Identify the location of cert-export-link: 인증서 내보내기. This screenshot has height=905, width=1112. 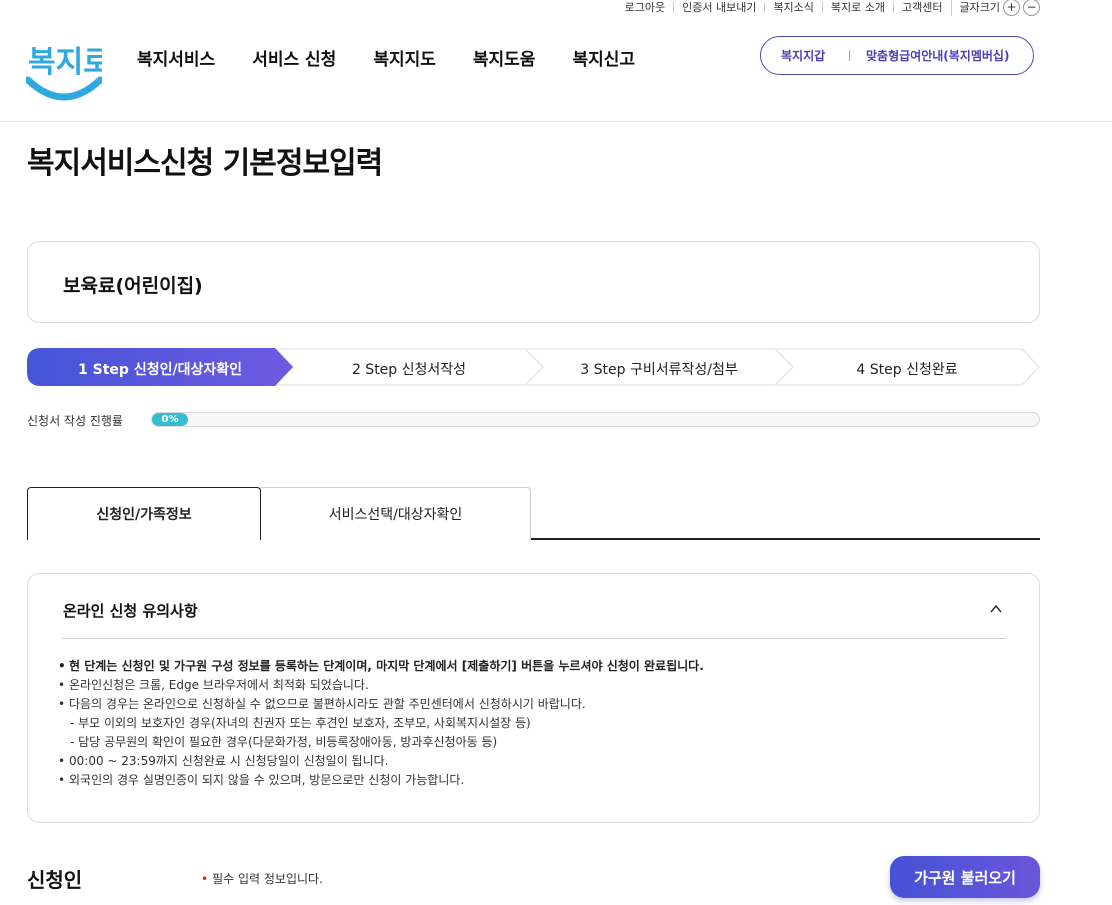
(718, 7).